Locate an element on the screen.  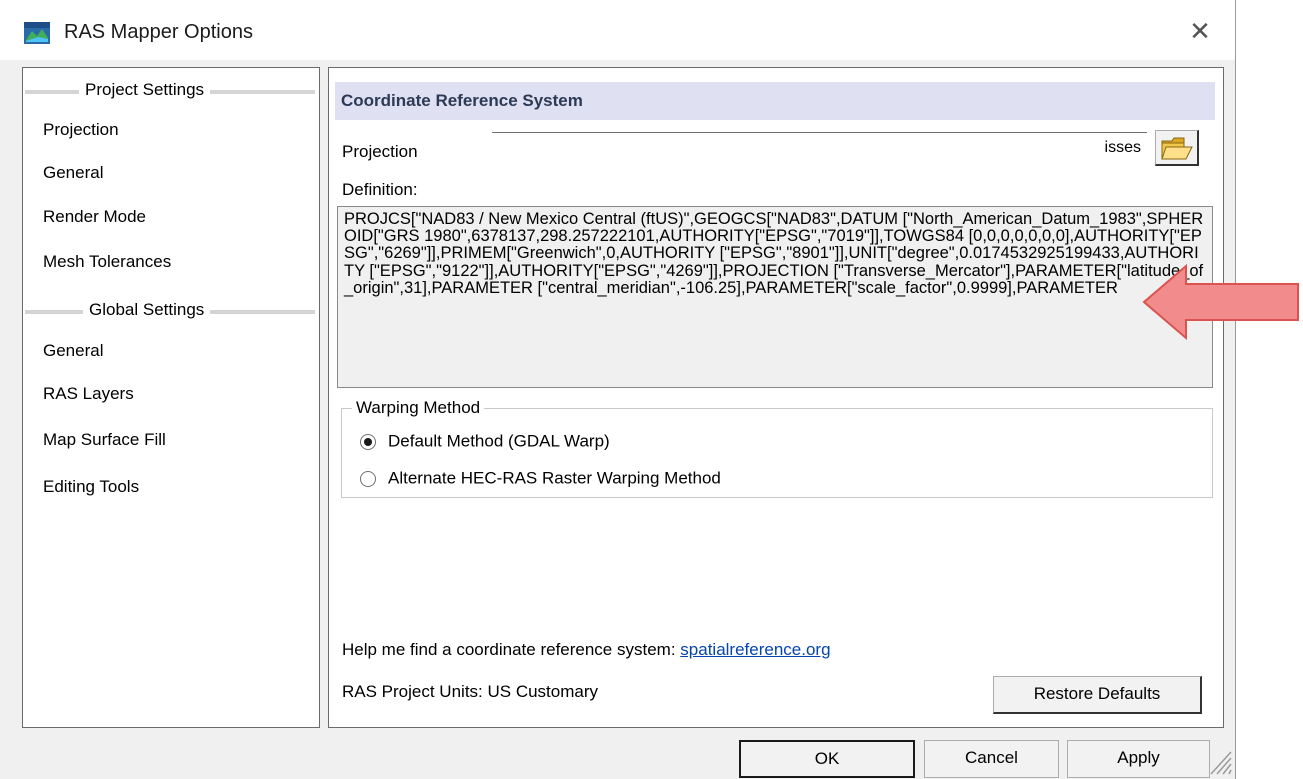
project-settings-group-header: Project Settings is located at coordinates (171, 91).